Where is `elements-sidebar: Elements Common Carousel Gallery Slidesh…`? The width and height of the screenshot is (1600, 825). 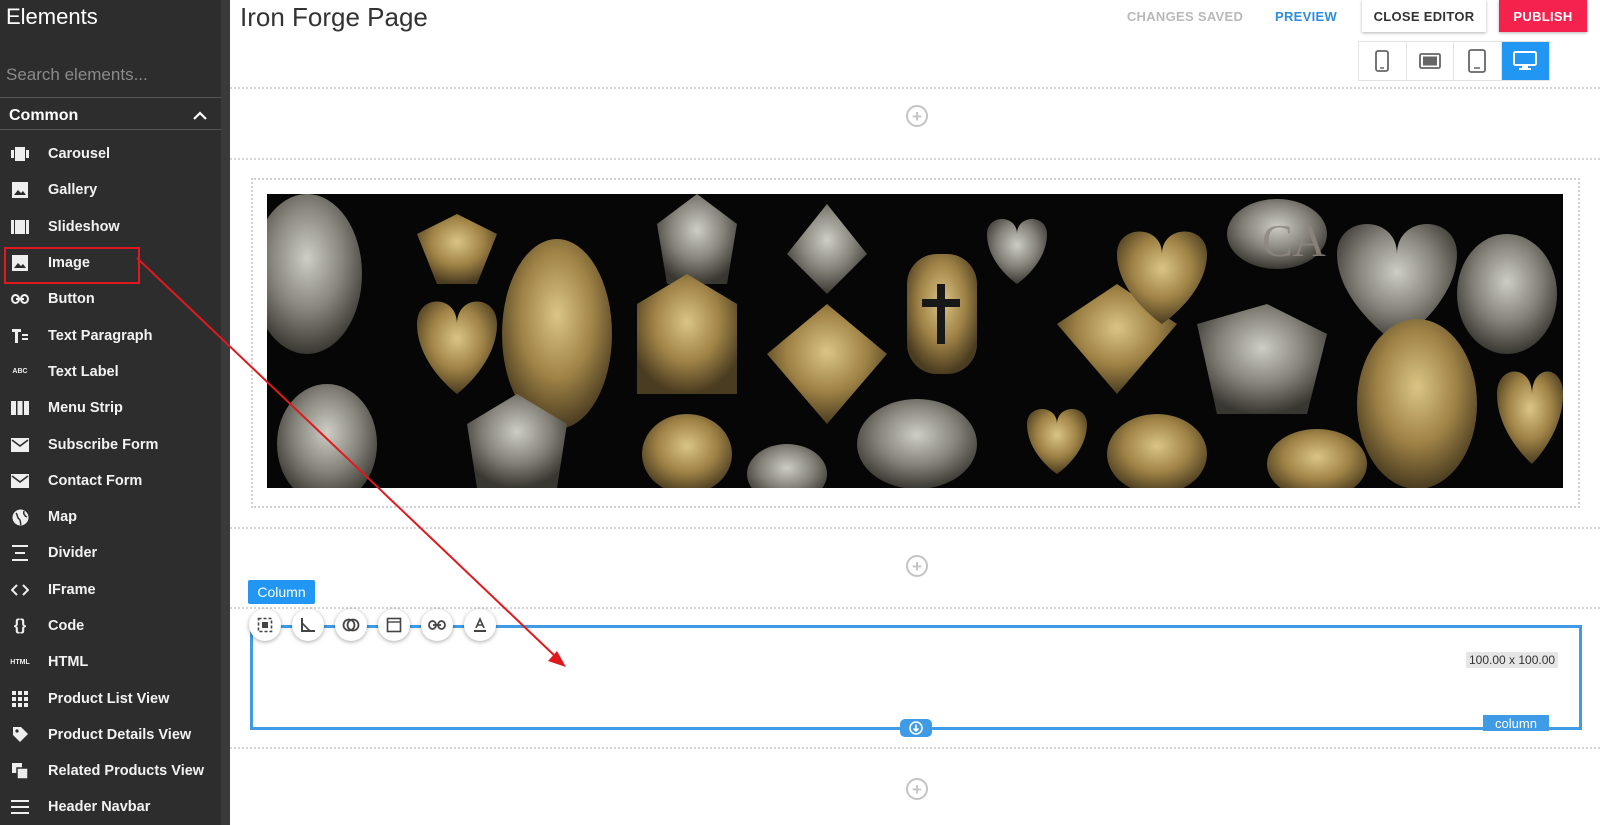
elements-sidebar: Elements Common Carousel Gallery Slidesh… is located at coordinates (110, 412).